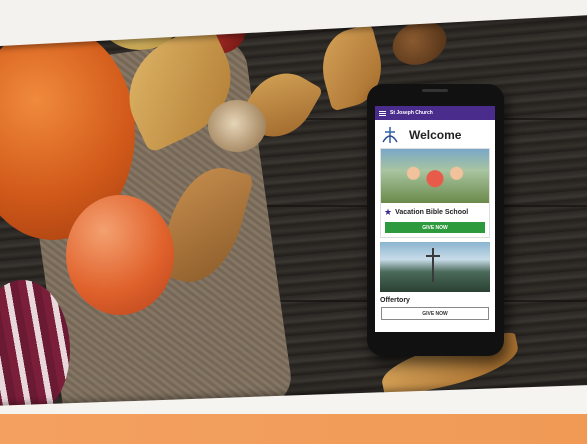 The width and height of the screenshot is (587, 444). Describe the element at coordinates (293, 429) in the screenshot. I see `orange-band` at that location.